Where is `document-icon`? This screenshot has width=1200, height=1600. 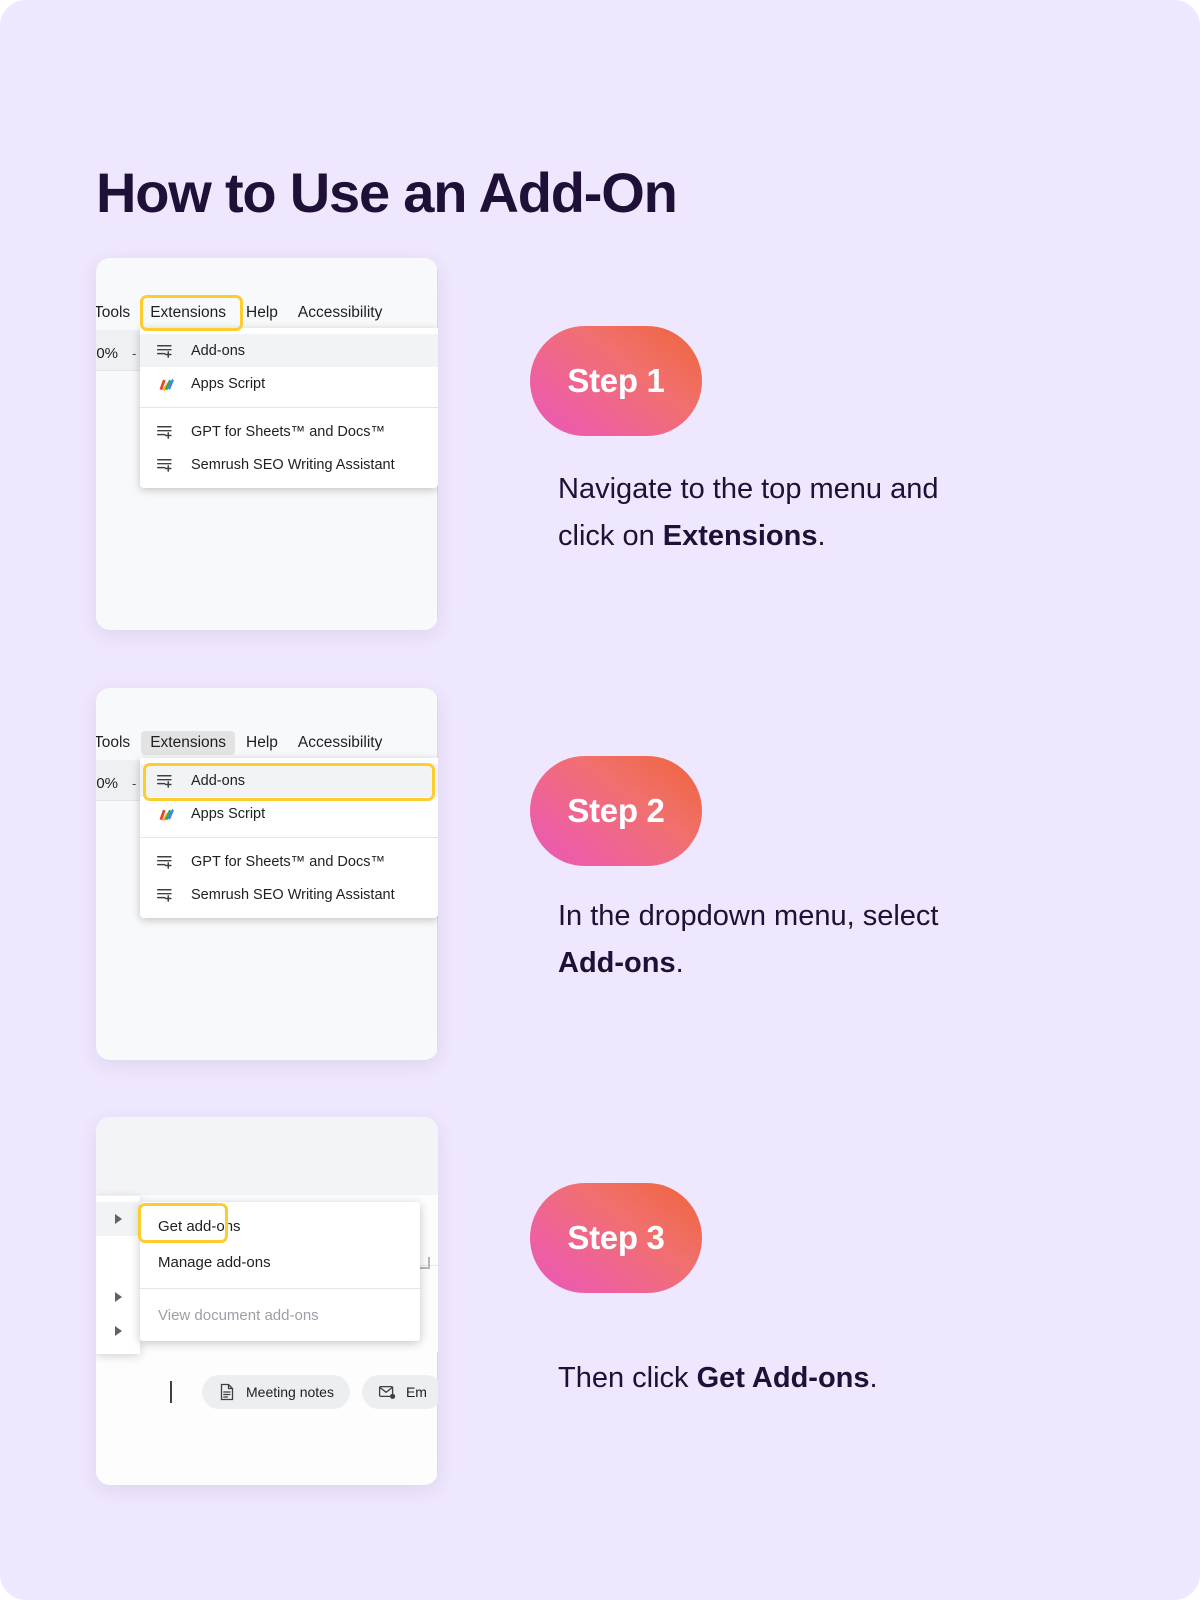
document-icon is located at coordinates (227, 1392).